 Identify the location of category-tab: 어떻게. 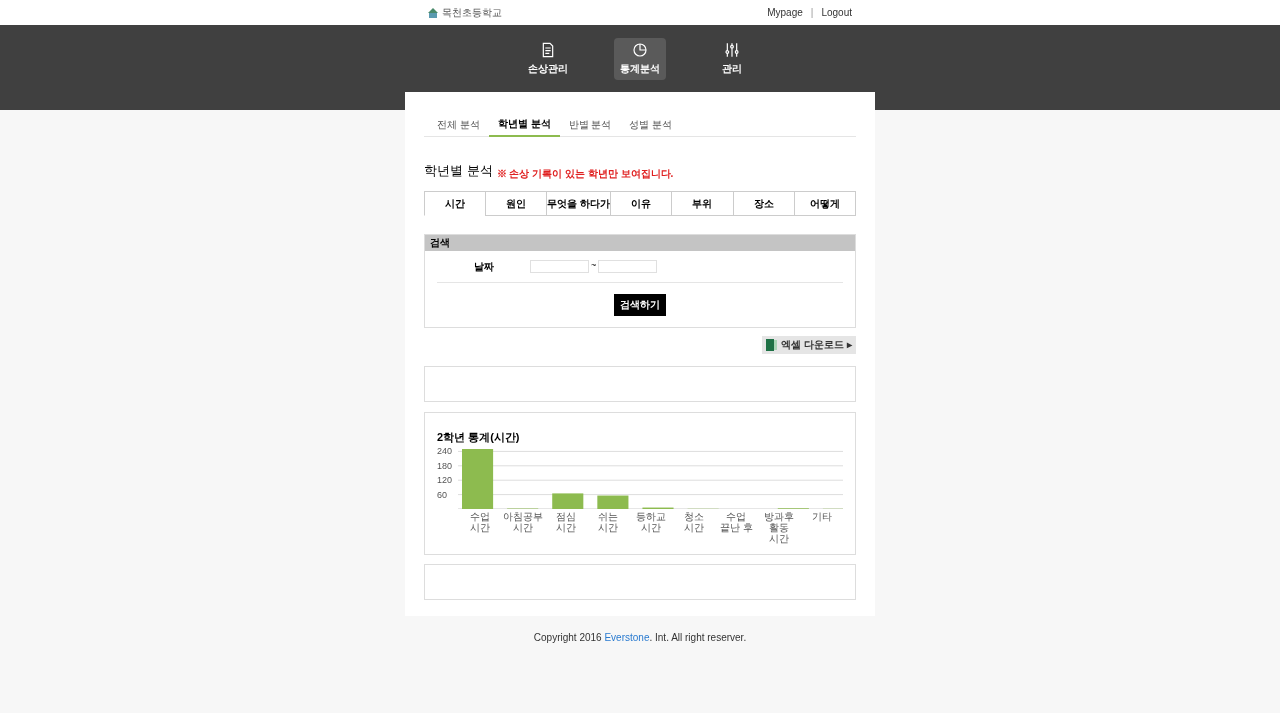
(824, 203).